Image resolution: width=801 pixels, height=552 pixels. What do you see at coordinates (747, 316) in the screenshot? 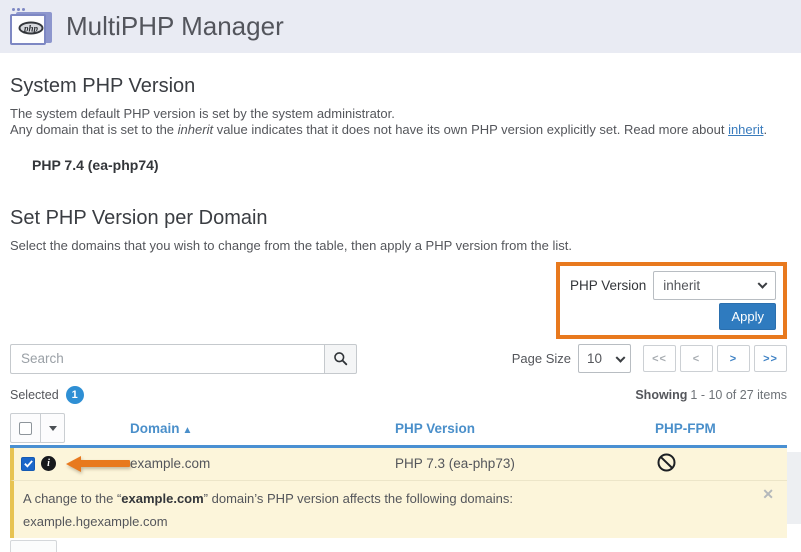
I see `apply-button: Apply` at bounding box center [747, 316].